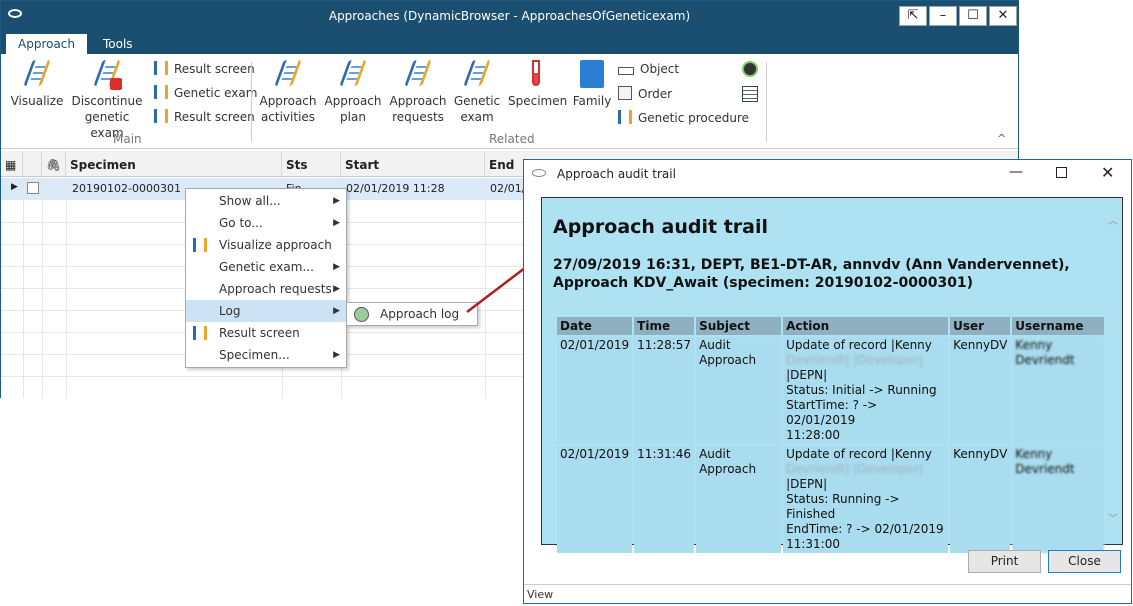 The image size is (1133, 606). I want to click on result-screen-button: Result screen, so click(204, 69).